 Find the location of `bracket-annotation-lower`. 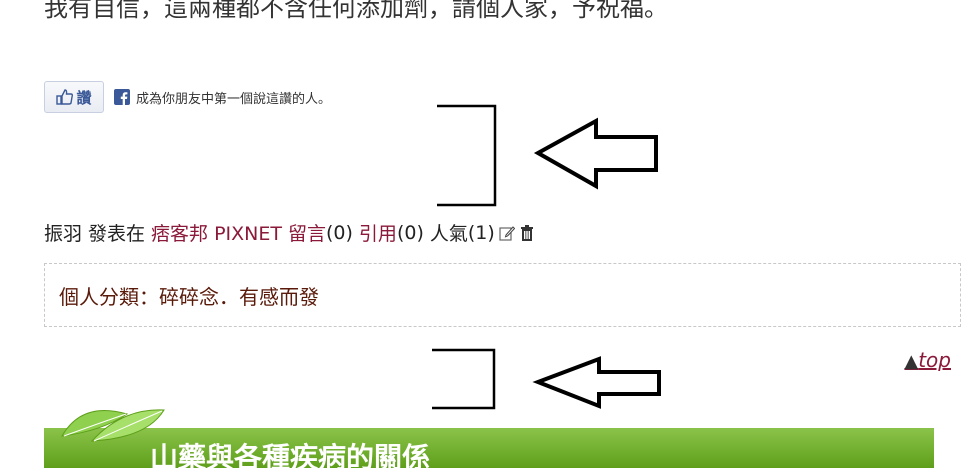

bracket-annotation-lower is located at coordinates (464, 379).